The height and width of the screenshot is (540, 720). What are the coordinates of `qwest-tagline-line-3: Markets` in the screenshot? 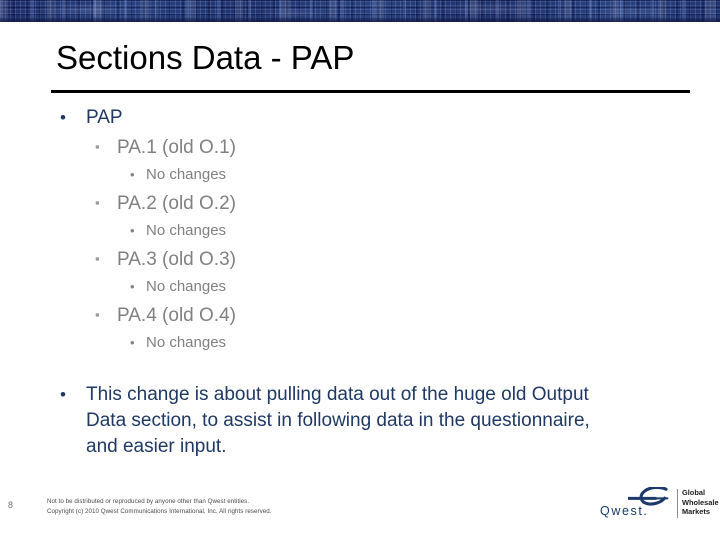 It's located at (696, 512).